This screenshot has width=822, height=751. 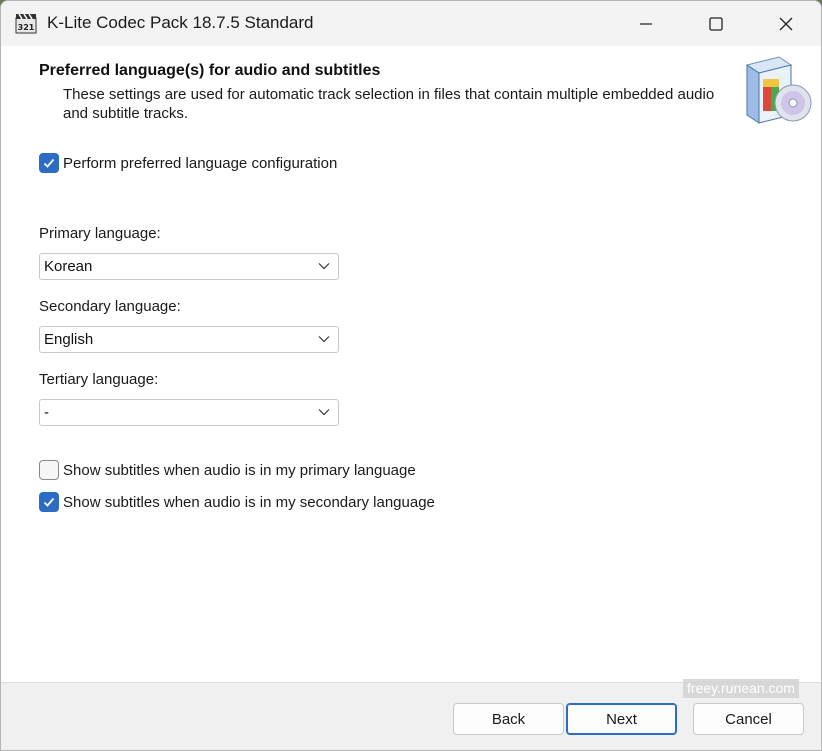 I want to click on clapperboard-321-icon: 321, so click(x=26, y=23).